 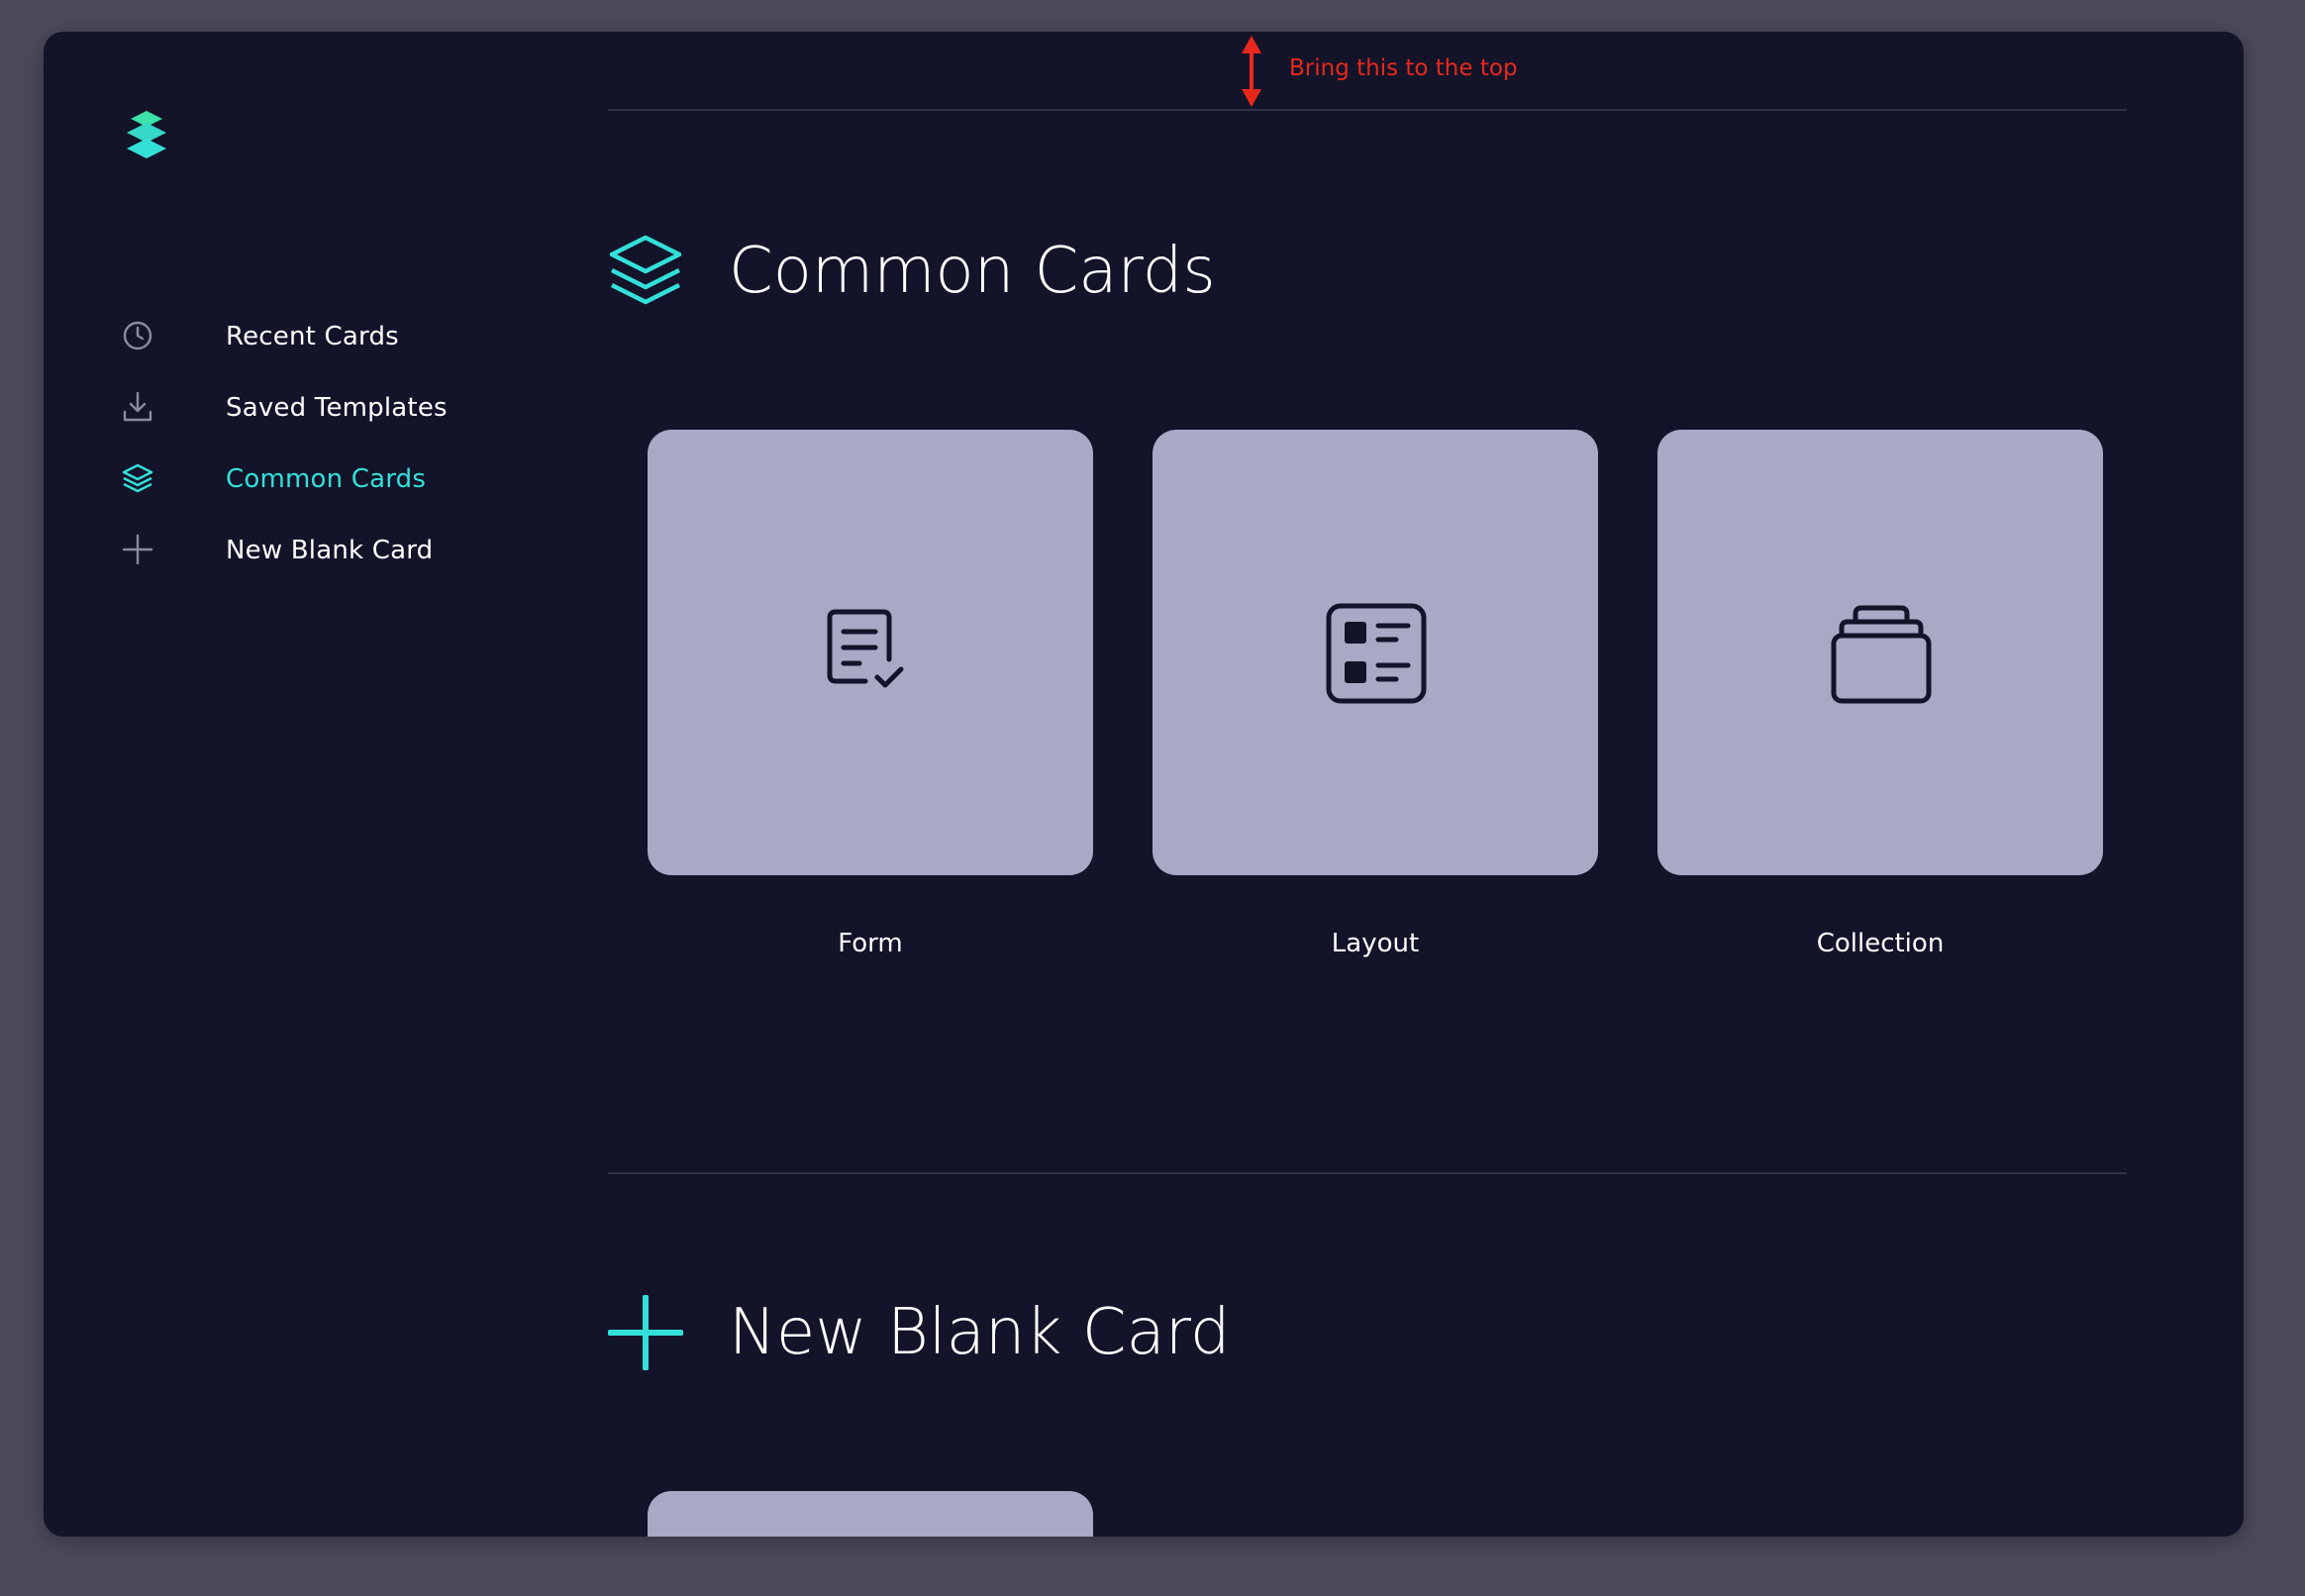 What do you see at coordinates (326, 479) in the screenshot?
I see `sidebar-item-label: Common Cards` at bounding box center [326, 479].